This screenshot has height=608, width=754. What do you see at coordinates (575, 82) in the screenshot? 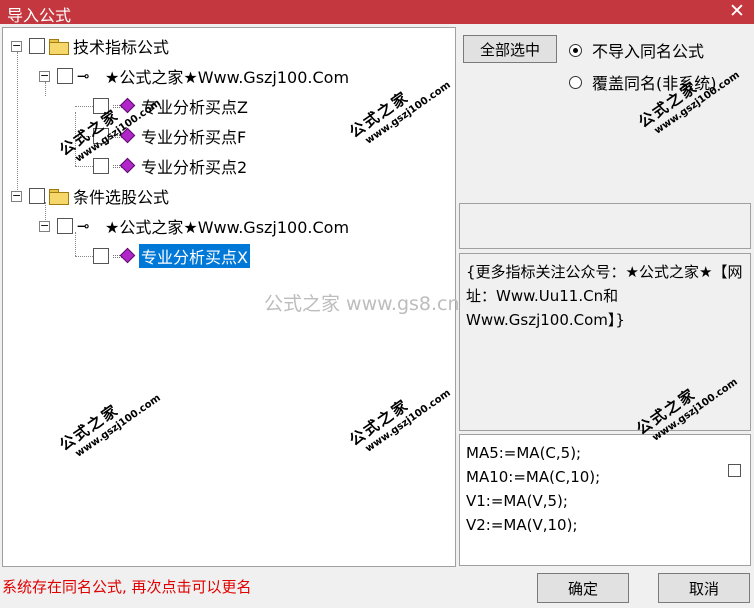
I see `radio-overwrite-dot` at bounding box center [575, 82].